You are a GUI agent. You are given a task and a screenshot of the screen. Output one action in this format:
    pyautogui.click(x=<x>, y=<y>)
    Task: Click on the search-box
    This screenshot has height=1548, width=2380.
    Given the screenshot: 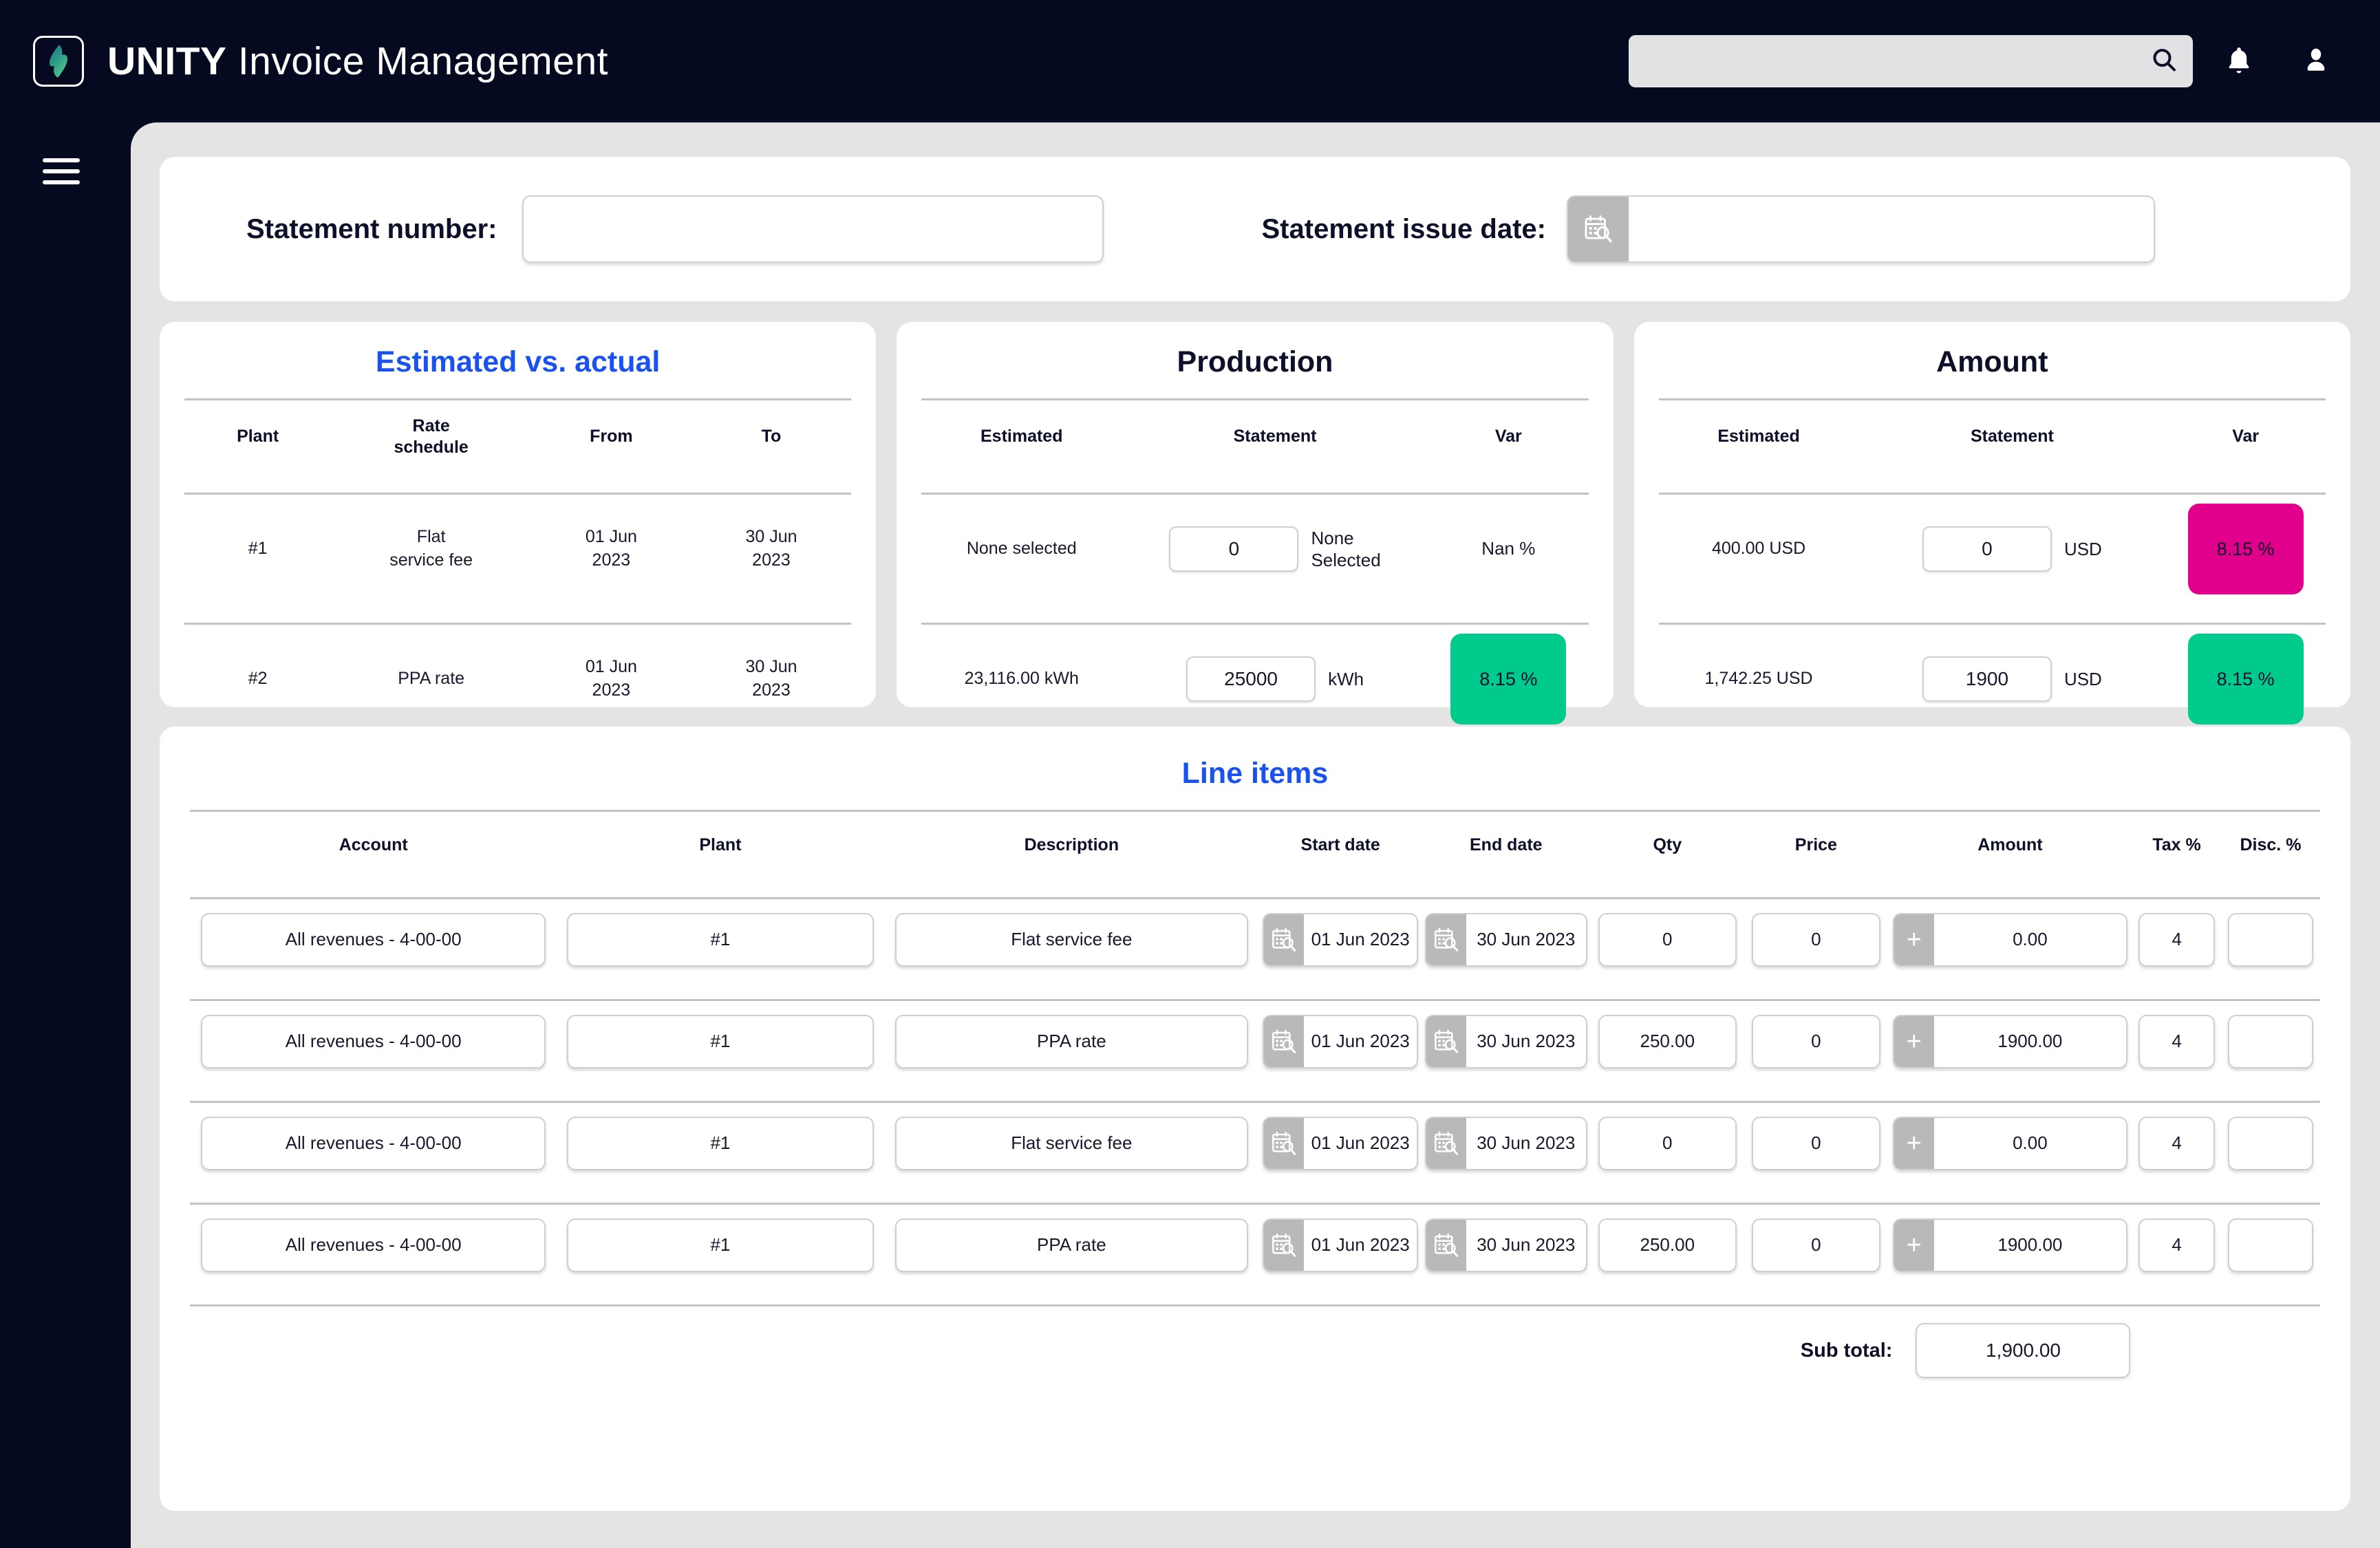 What is the action you would take?
    pyautogui.click(x=1911, y=61)
    